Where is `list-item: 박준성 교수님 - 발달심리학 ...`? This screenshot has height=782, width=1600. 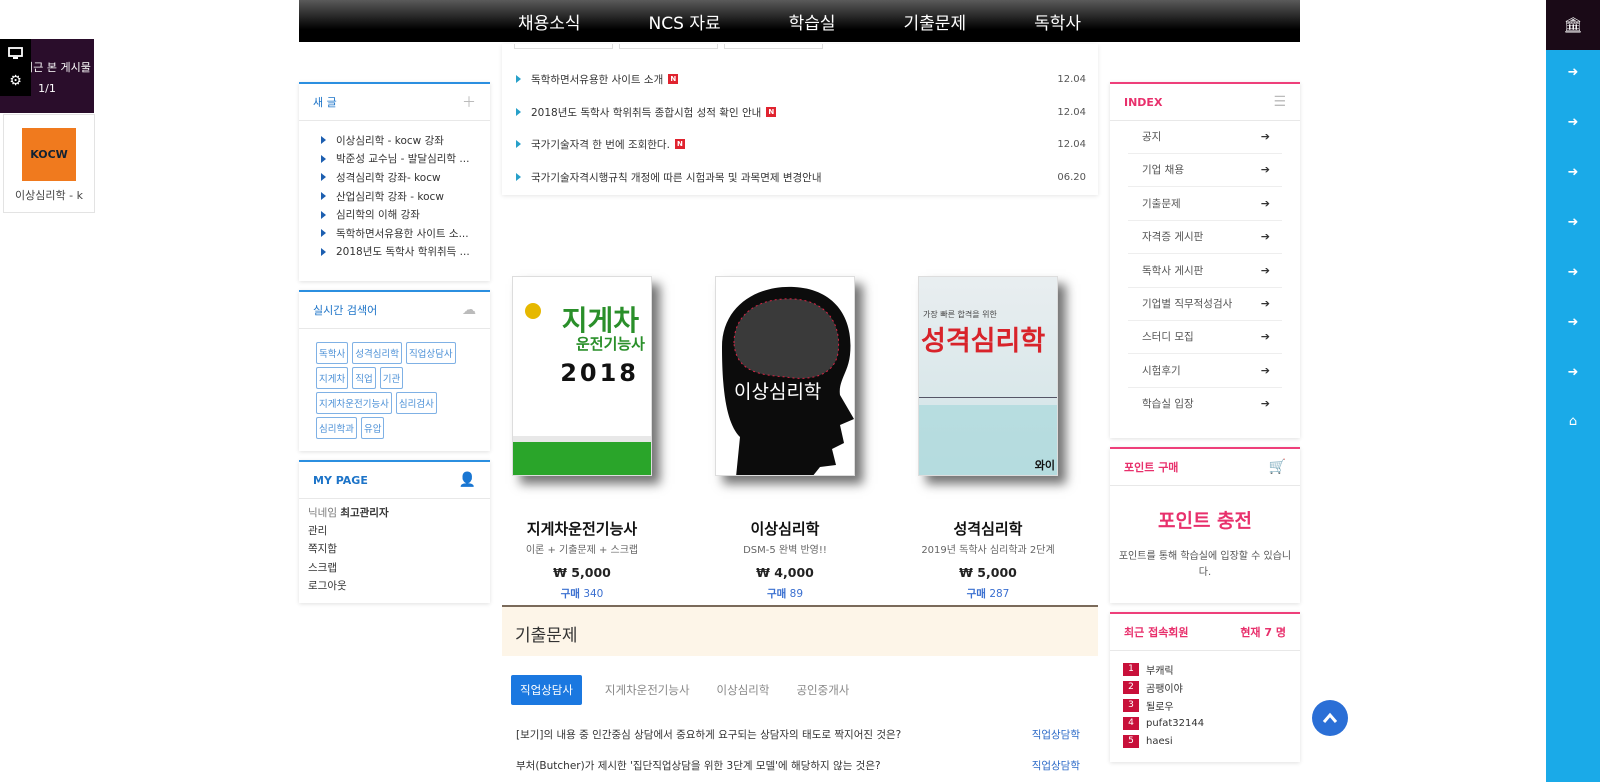 list-item: 박준성 교수님 - 발달심리학 ... is located at coordinates (405, 159).